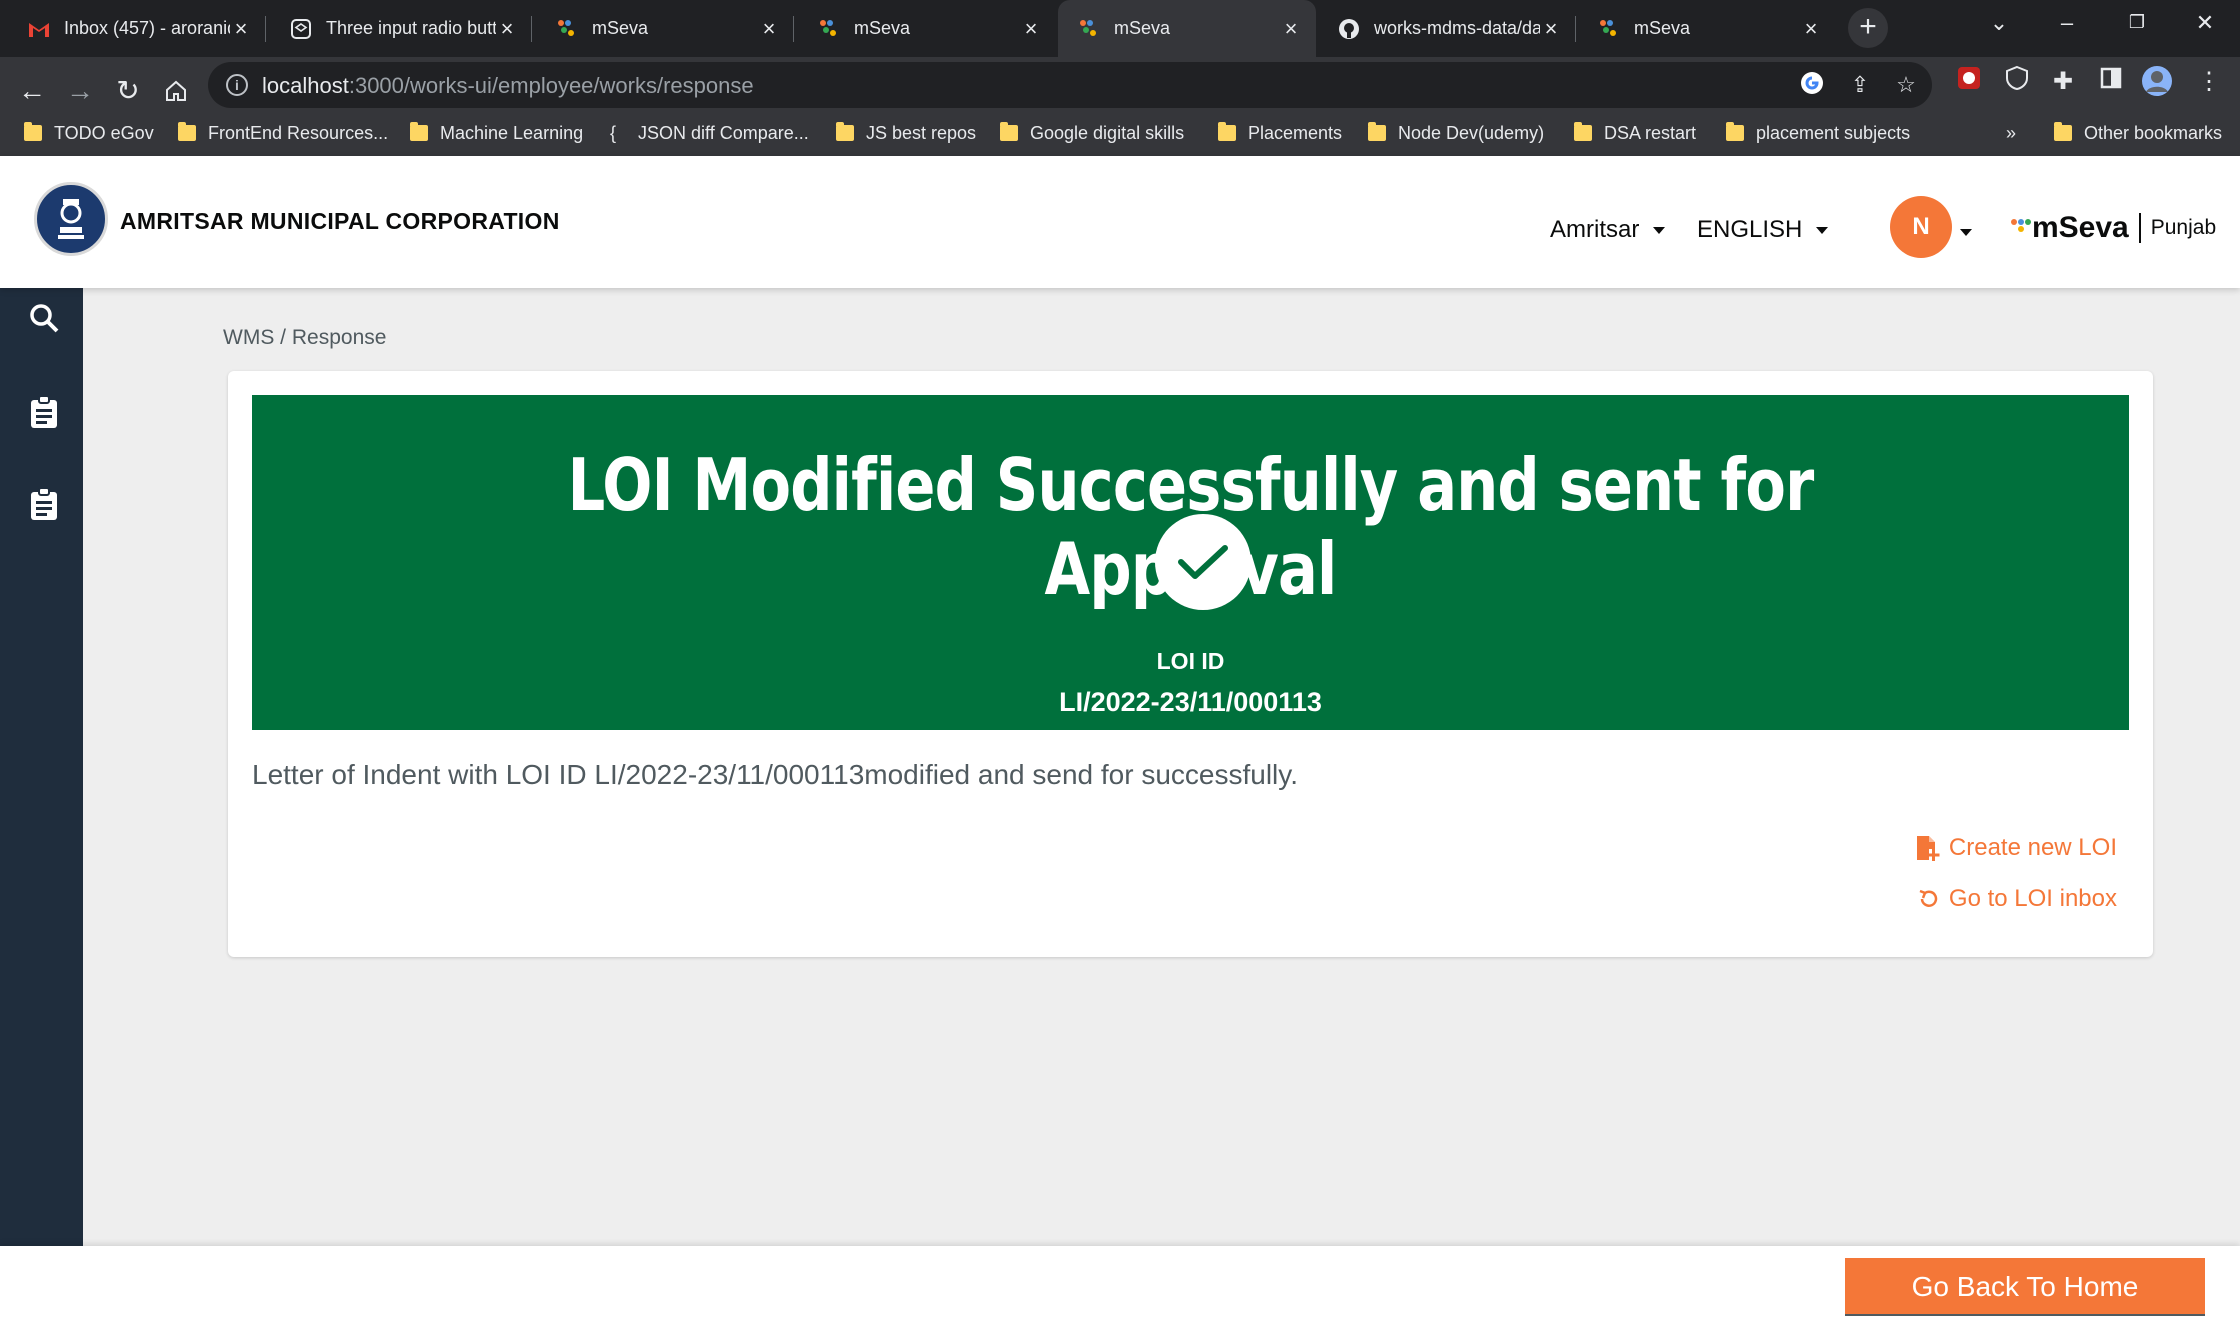 The height and width of the screenshot is (1328, 2240). I want to click on json-icon: {, so click(613, 132).